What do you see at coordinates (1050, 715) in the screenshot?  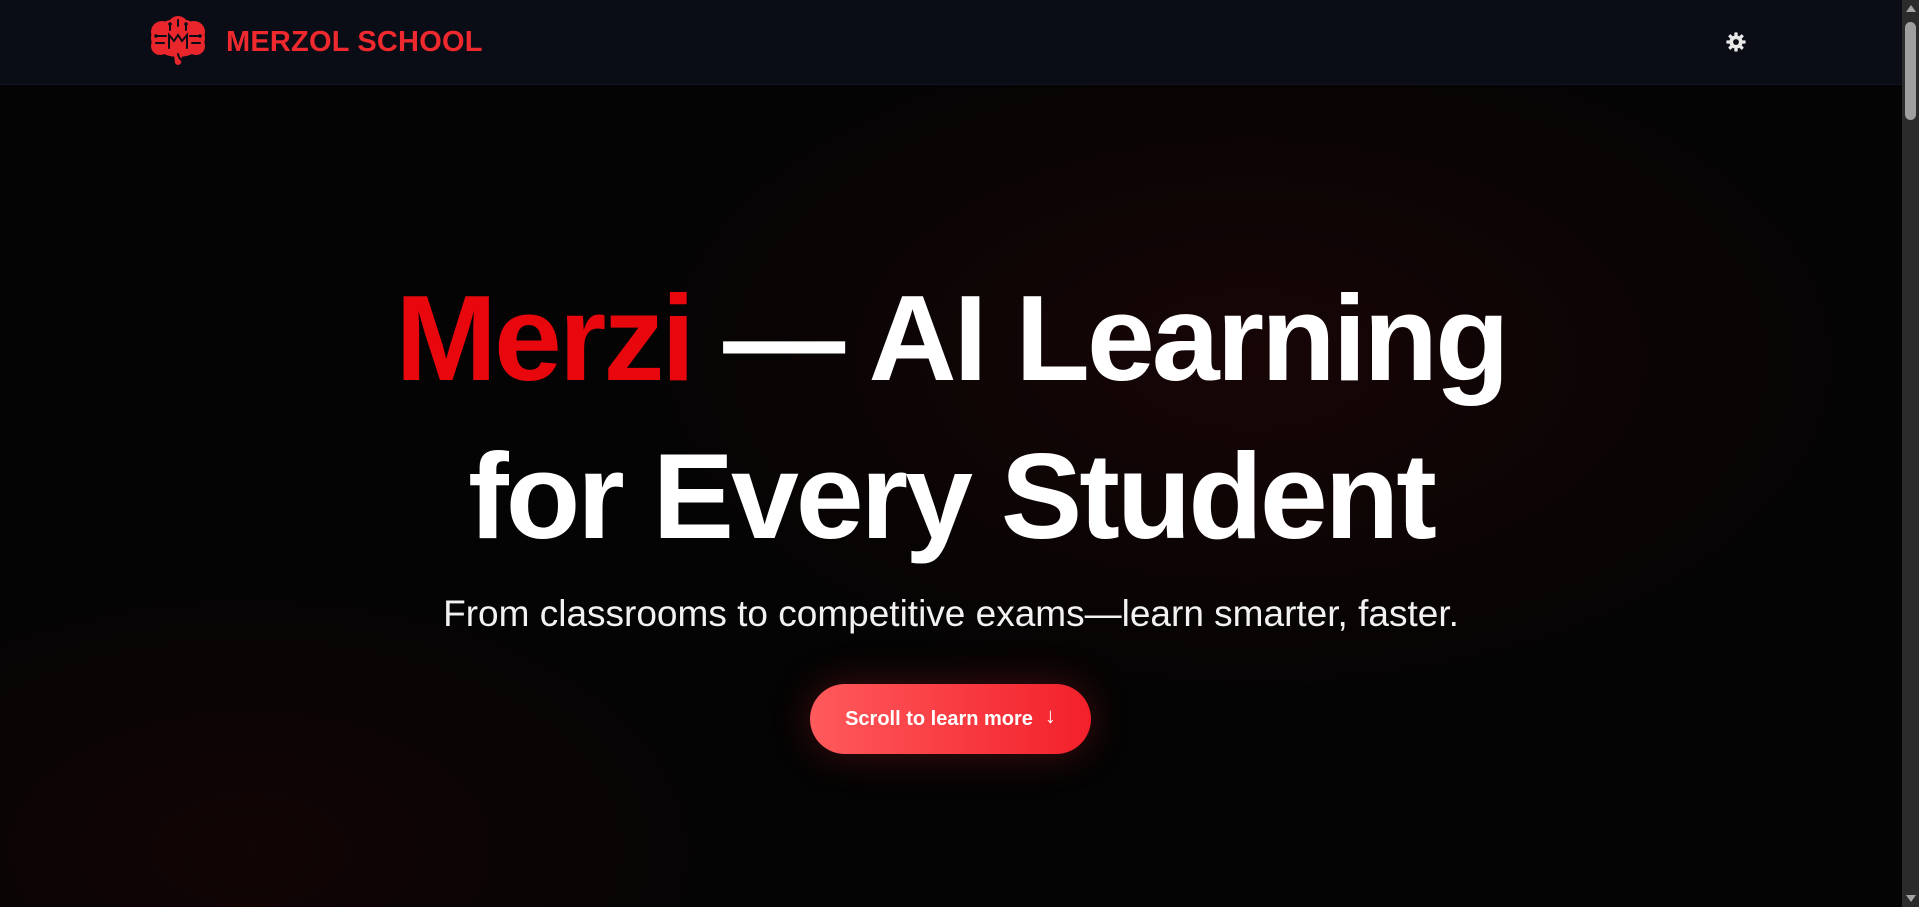 I see `arrow-down-icon: ↓` at bounding box center [1050, 715].